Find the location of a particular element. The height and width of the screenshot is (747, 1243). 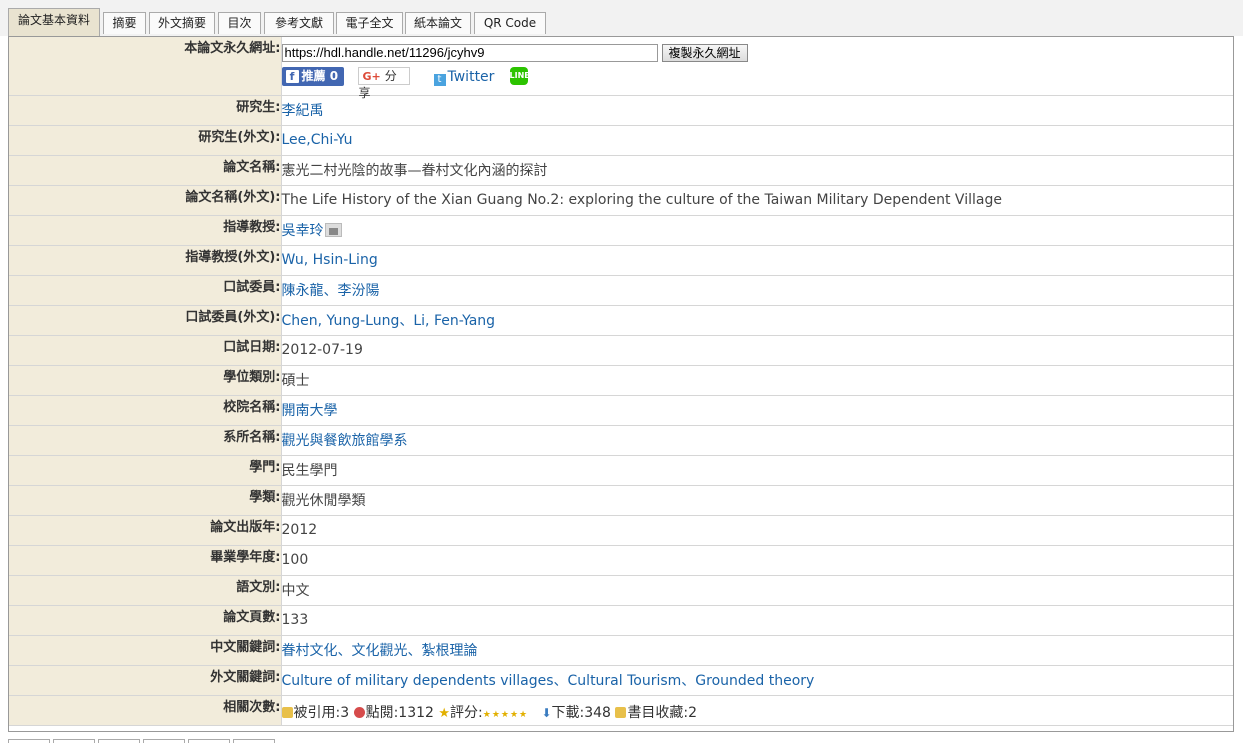

field-label: 學位類別: is located at coordinates (145, 380).